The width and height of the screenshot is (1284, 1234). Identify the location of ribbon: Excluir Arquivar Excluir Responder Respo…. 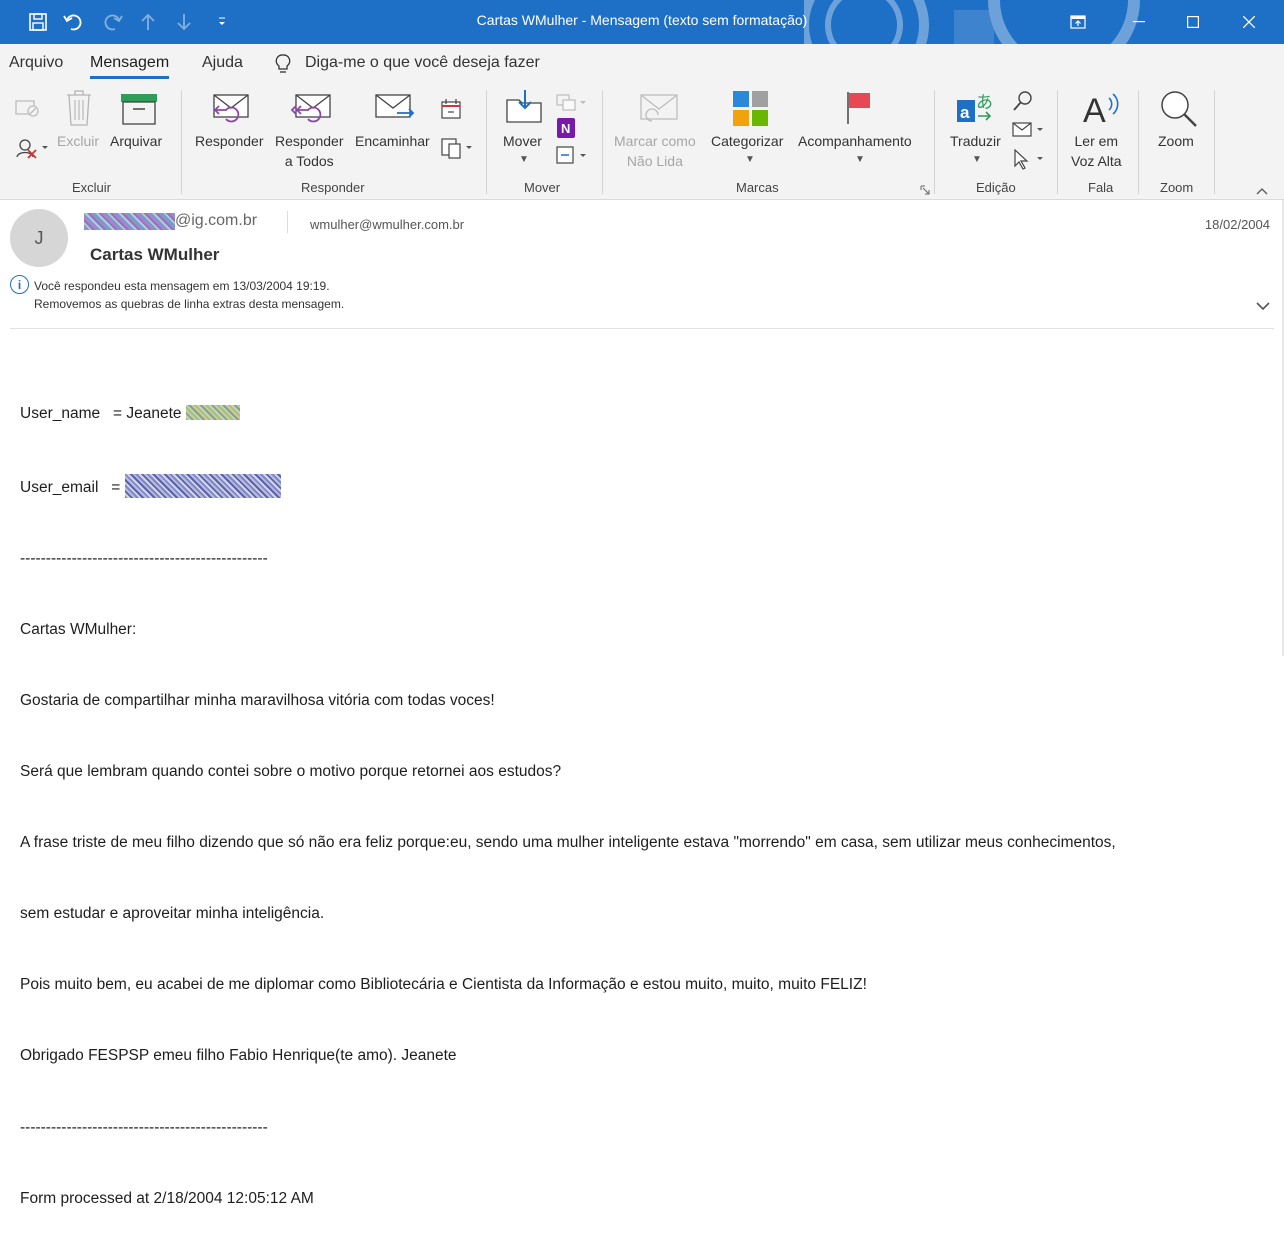
(642, 142).